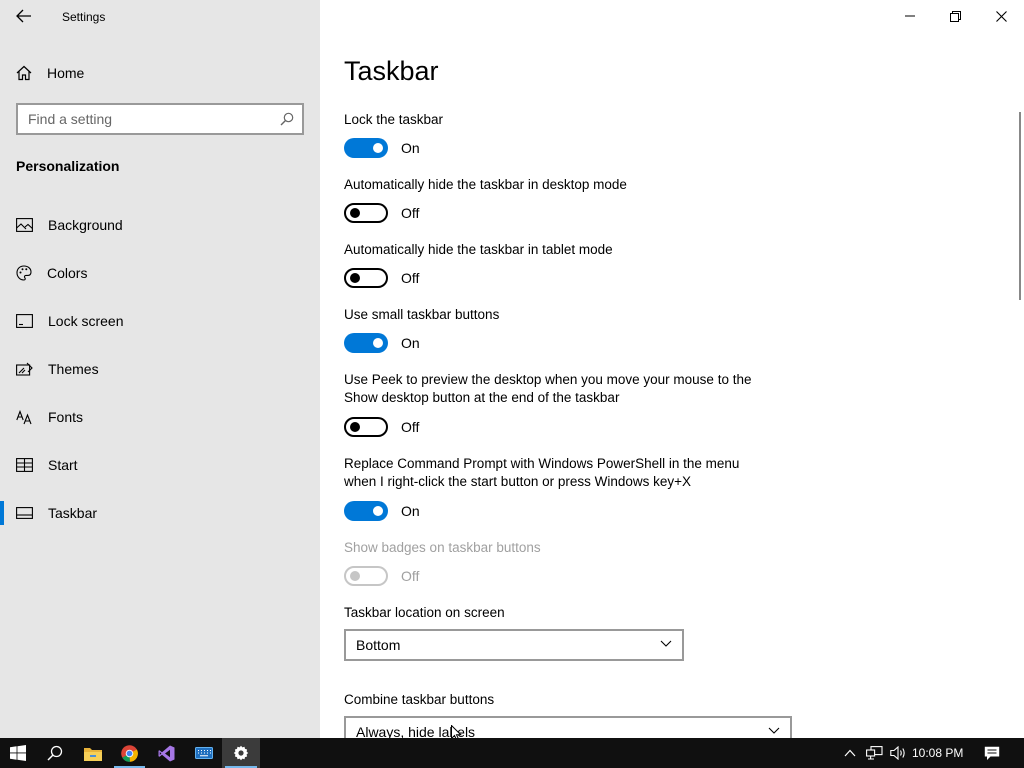 The image size is (1024, 768). What do you see at coordinates (24, 369) in the screenshot?
I see `themes-icon` at bounding box center [24, 369].